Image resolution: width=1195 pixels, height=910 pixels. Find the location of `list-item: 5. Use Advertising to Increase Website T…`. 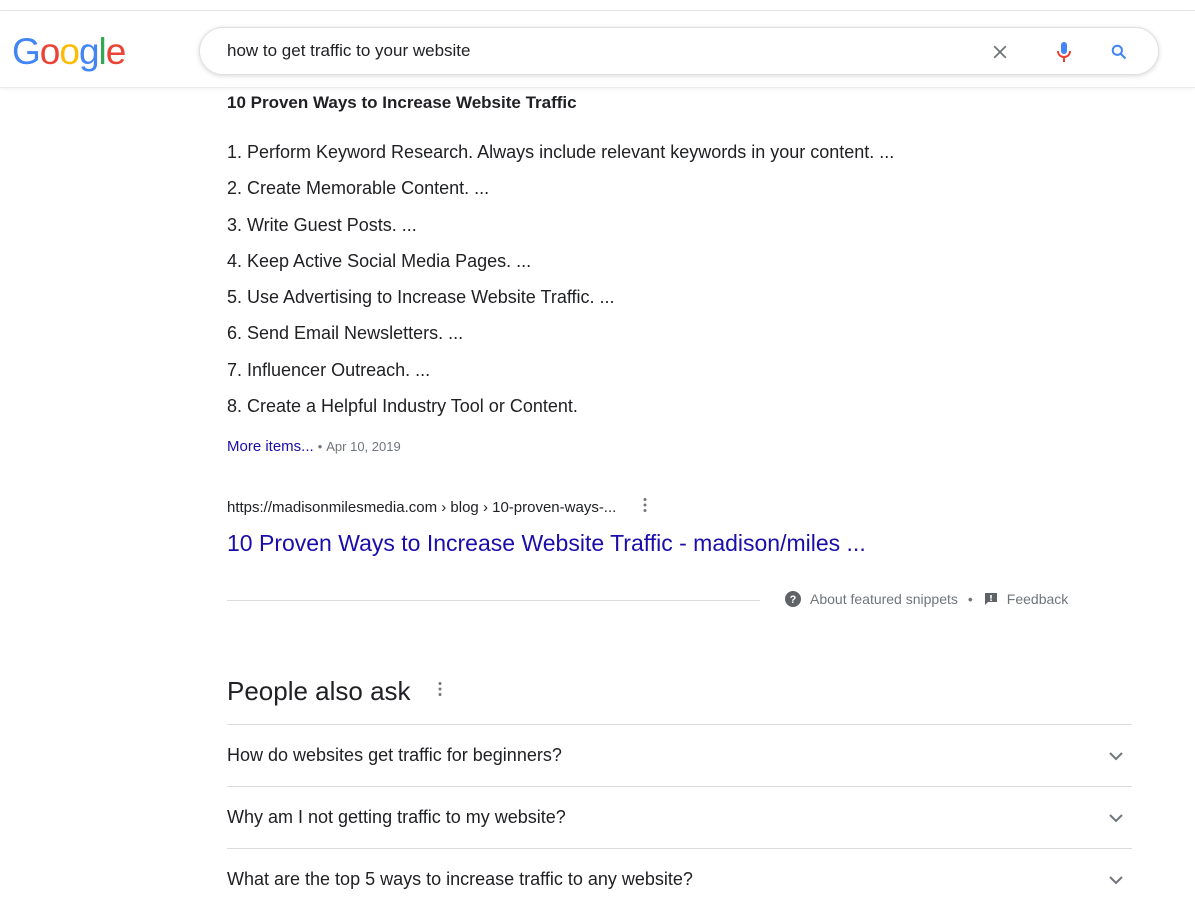

list-item: 5. Use Advertising to Increase Website T… is located at coordinates (421, 297).